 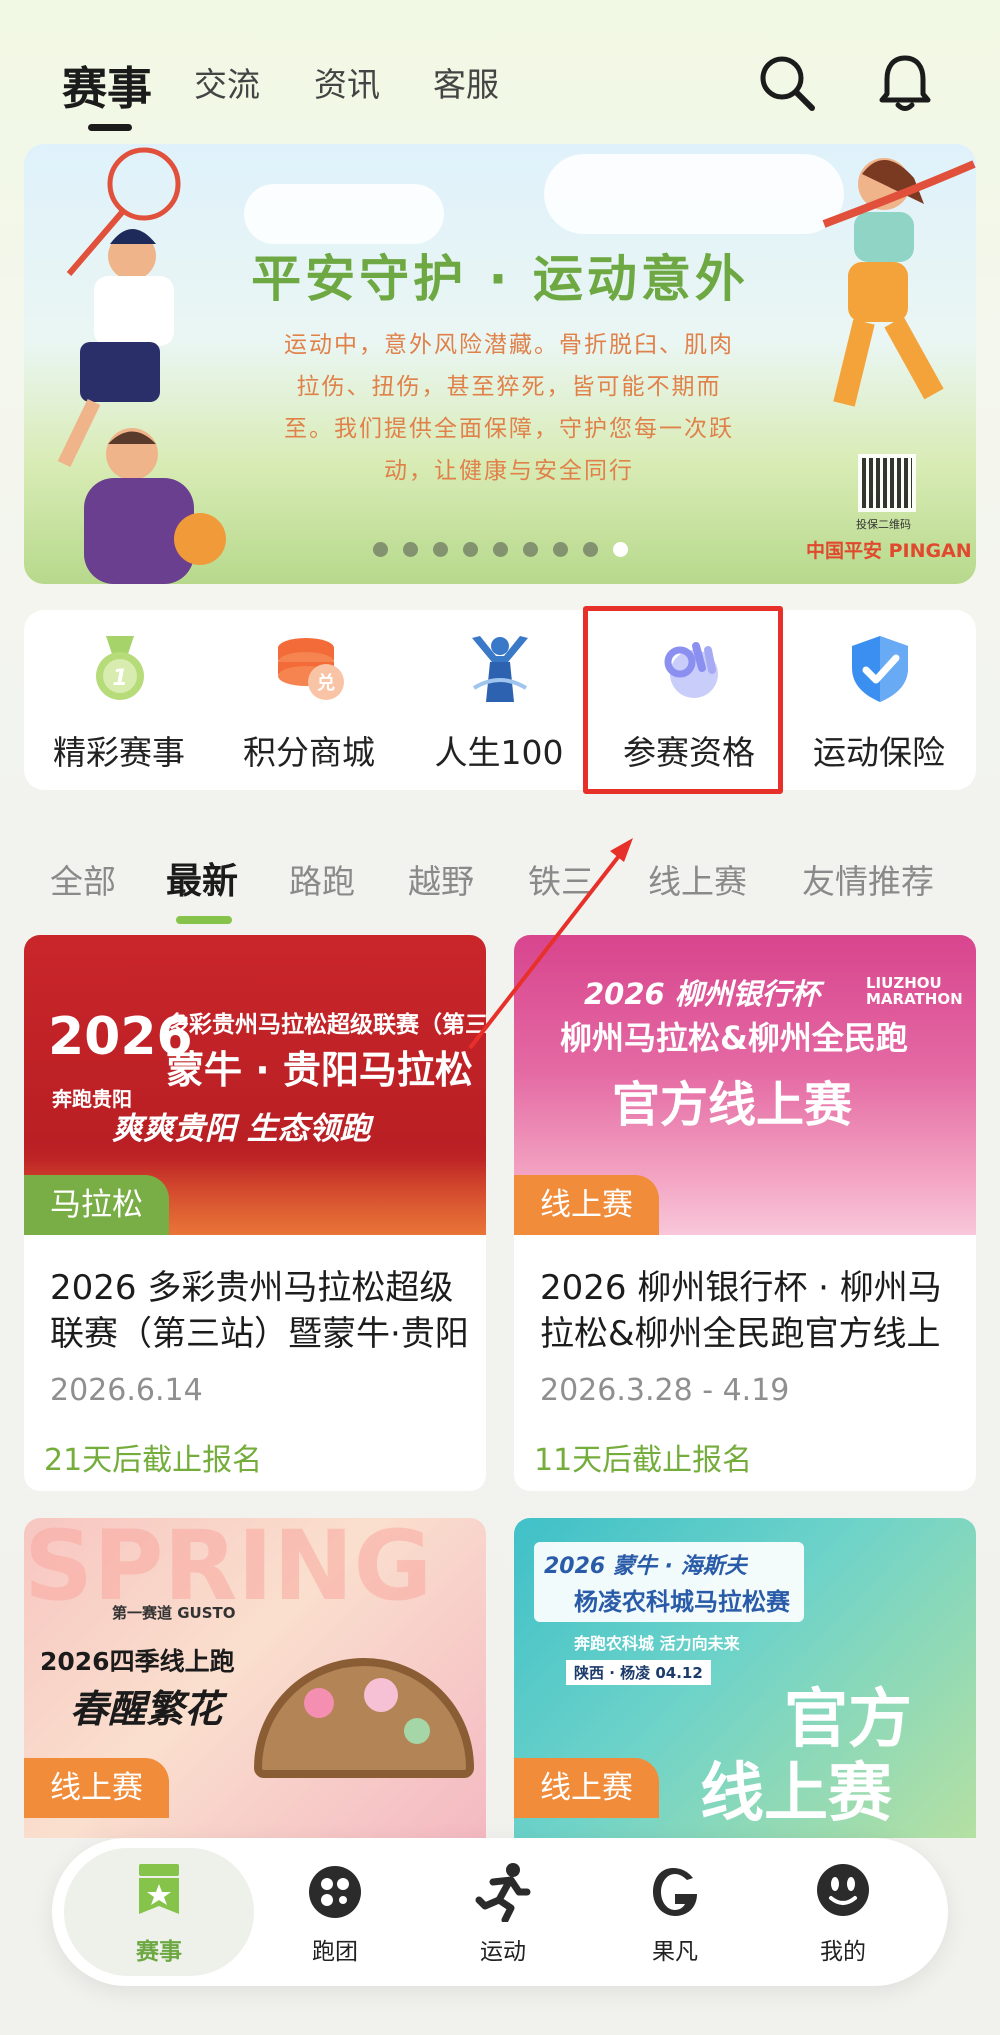 What do you see at coordinates (880, 669) in the screenshot?
I see `shield-check-icon` at bounding box center [880, 669].